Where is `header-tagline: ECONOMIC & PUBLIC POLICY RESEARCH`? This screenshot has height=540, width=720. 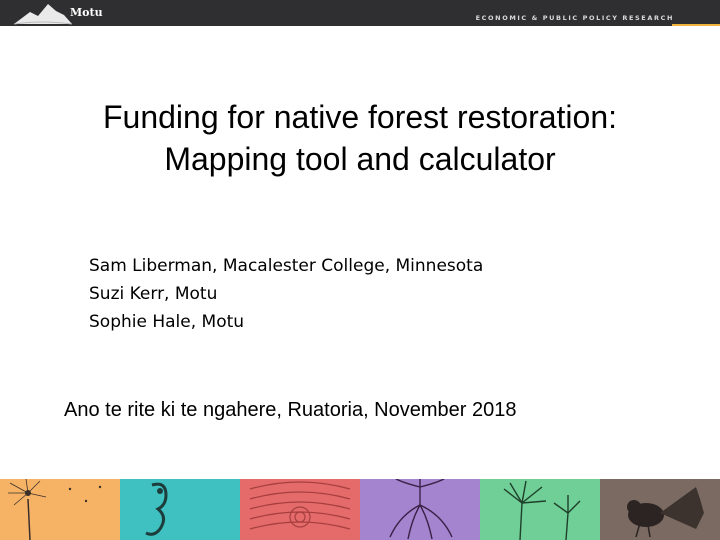
header-tagline: ECONOMIC & PUBLIC POLICY RESEARCH is located at coordinates (574, 18).